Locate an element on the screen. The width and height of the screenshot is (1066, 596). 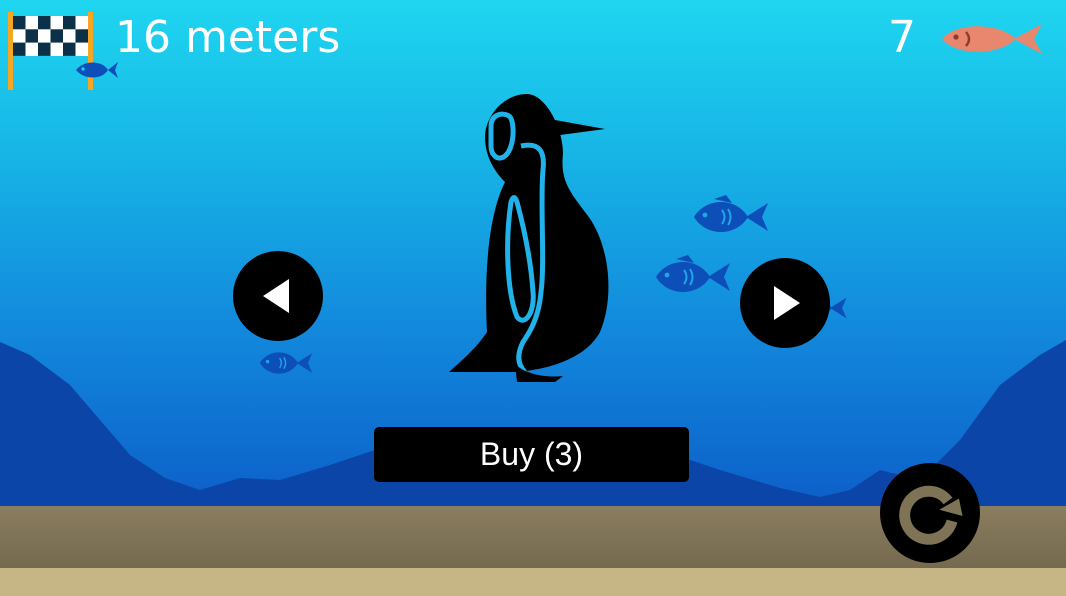
replay-icon is located at coordinates (931, 515).